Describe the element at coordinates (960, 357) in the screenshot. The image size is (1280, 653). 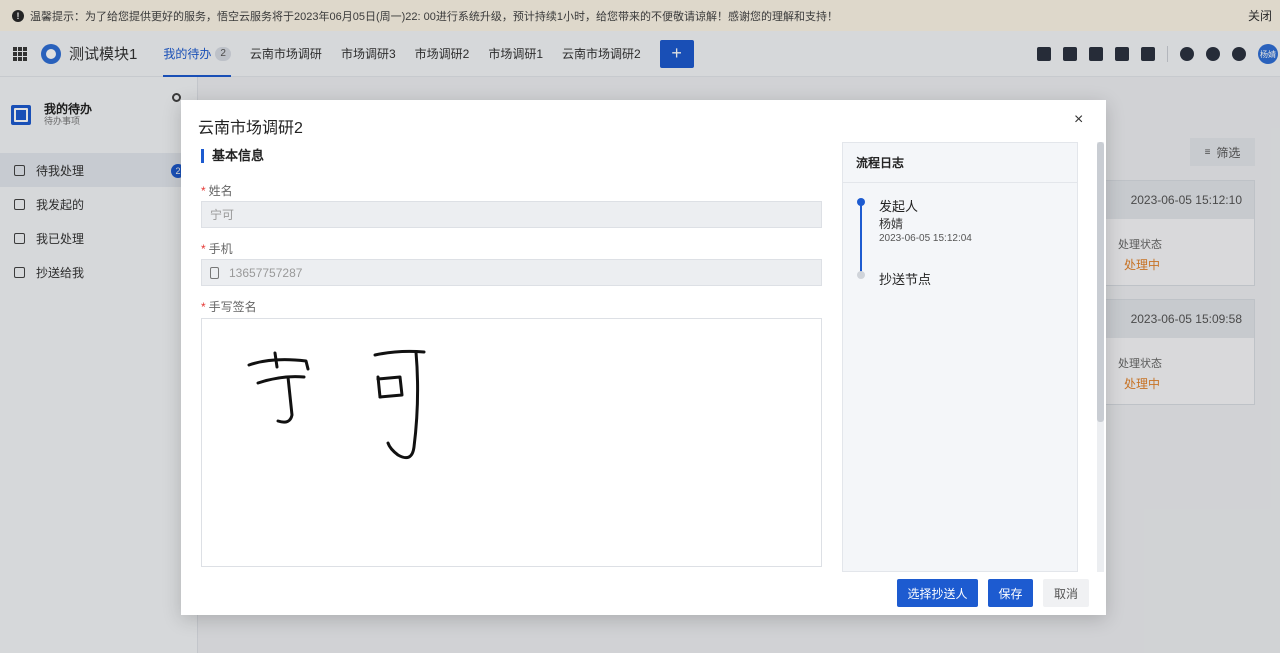
I see `process-log-panel: 流程日志 发起人 杨婧 2023-06-05 15:12:04 抄送节点` at that location.